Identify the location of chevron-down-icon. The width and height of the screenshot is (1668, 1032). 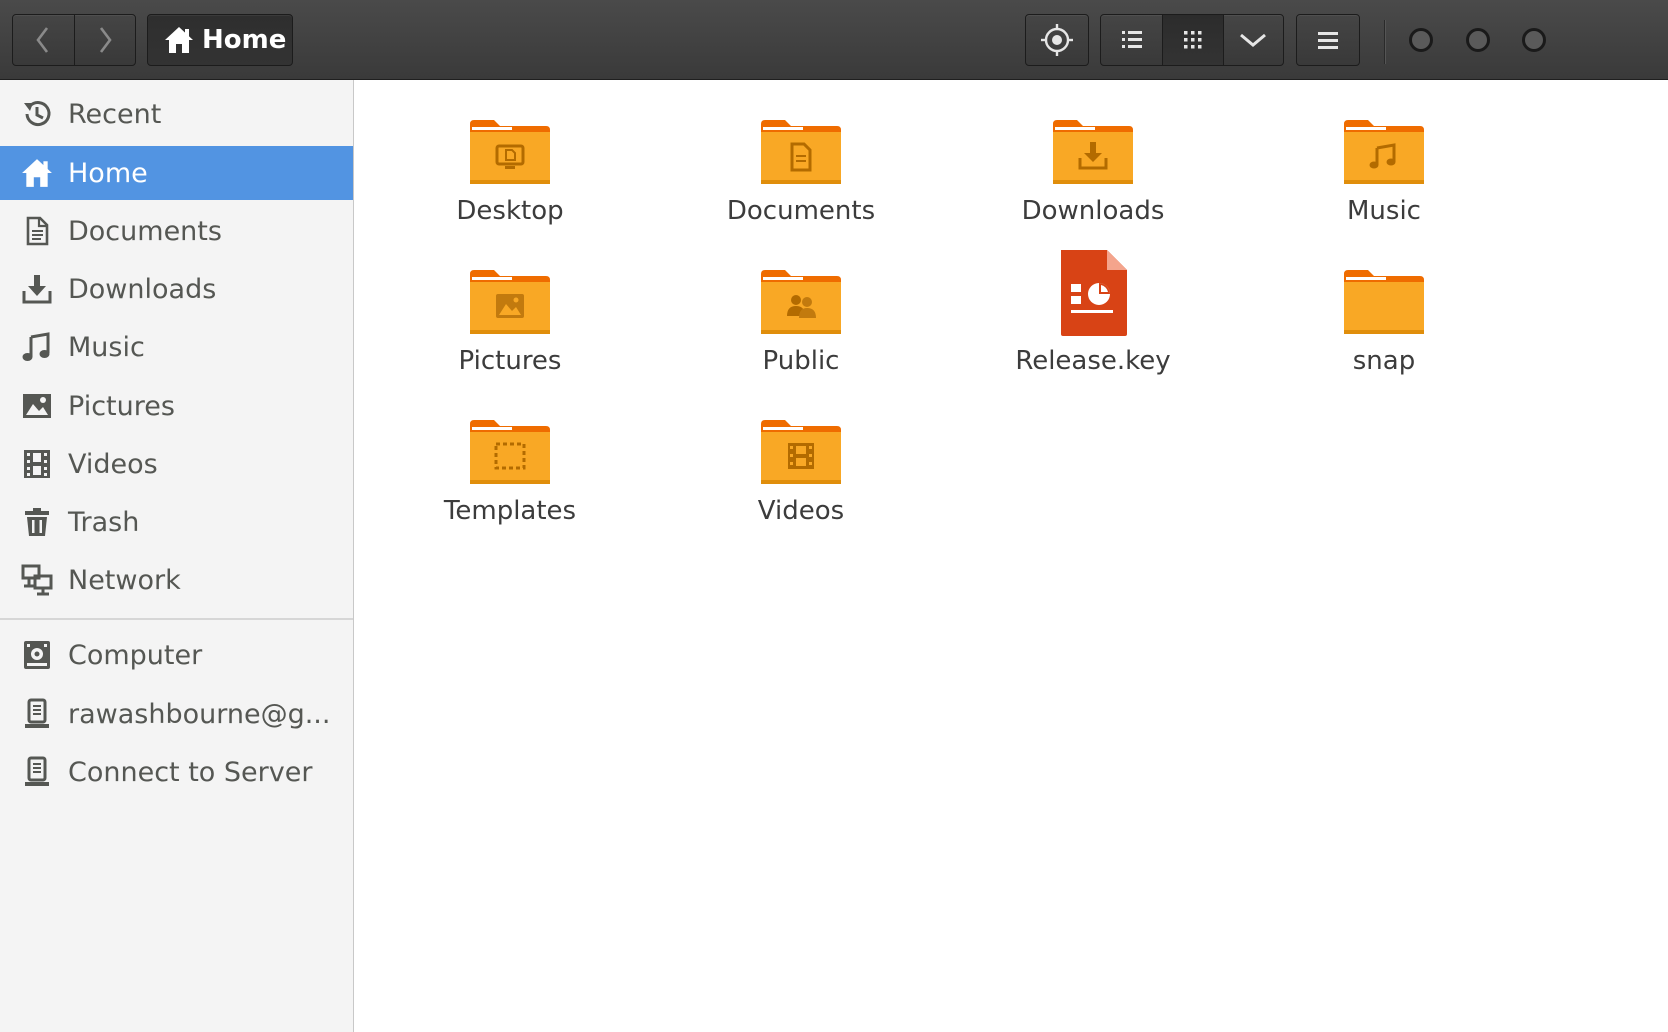
(1253, 40).